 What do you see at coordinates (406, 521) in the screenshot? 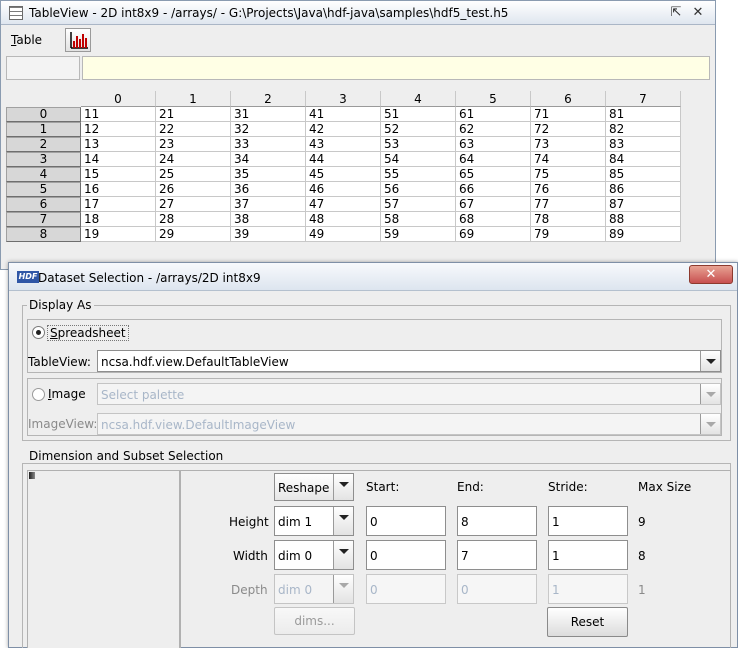
I see `height-start-input: 0` at bounding box center [406, 521].